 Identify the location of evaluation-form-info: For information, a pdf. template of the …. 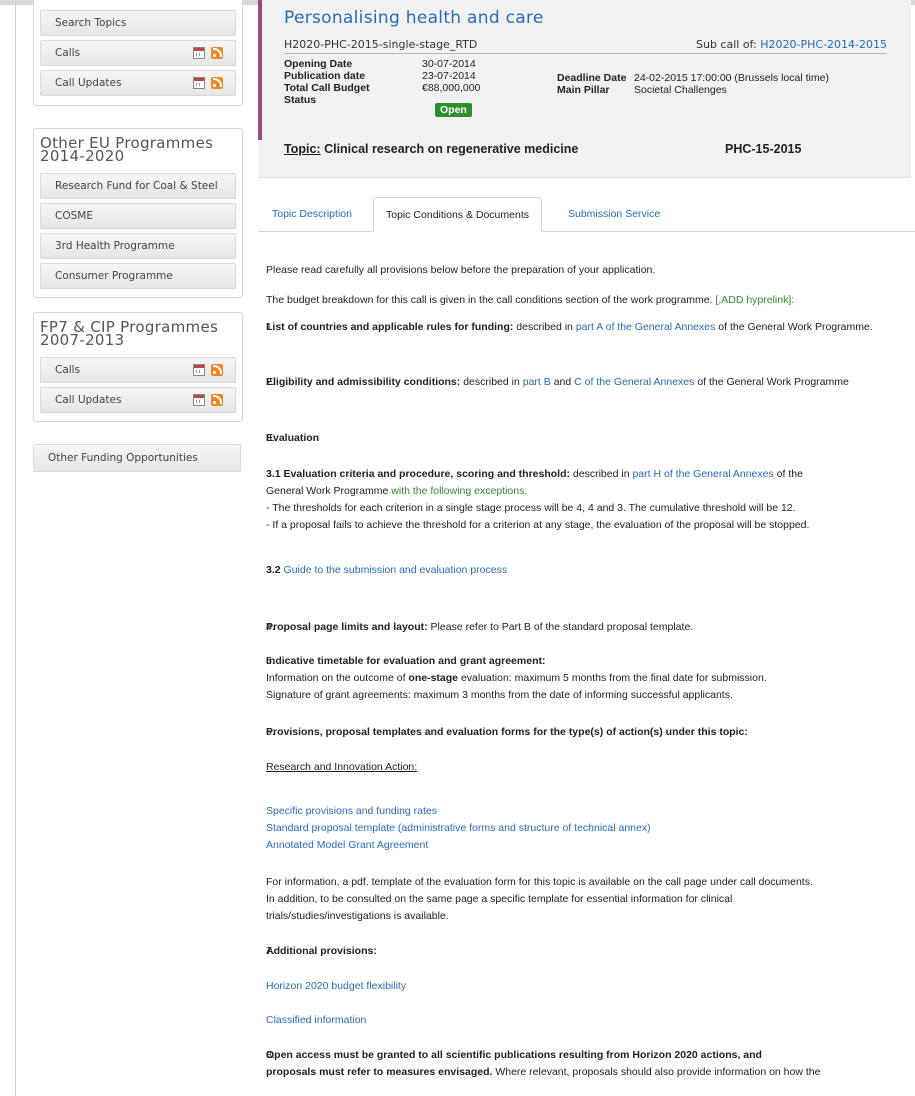
(539, 882).